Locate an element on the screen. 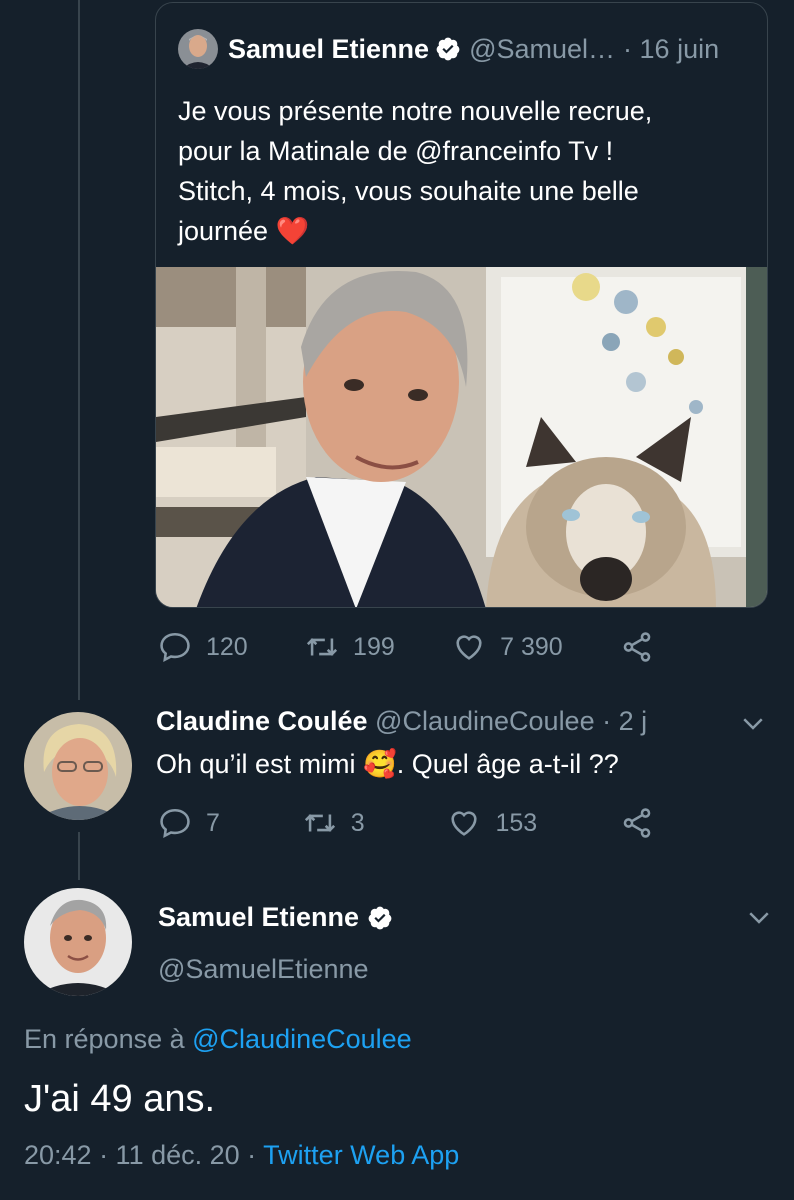 Image resolution: width=794 pixels, height=1200 pixels. quoted-tweet-header: Samuel Etienne @Samuel… · 16 juin is located at coordinates (448, 49).